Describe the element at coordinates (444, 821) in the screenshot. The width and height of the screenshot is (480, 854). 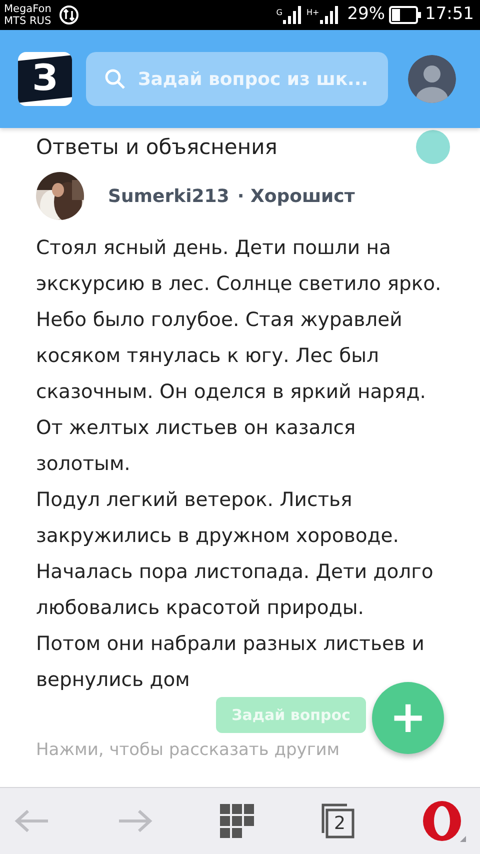
I see `opera-logo-icon` at that location.